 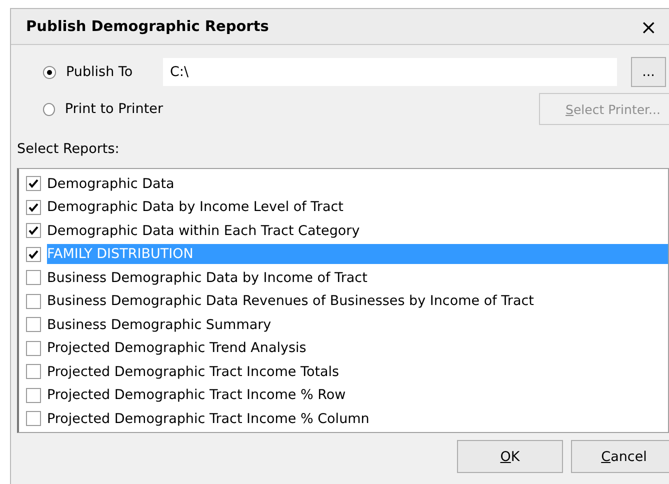 What do you see at coordinates (357, 395) in the screenshot?
I see `report-item: Projected Demographic Tract Income % Row` at bounding box center [357, 395].